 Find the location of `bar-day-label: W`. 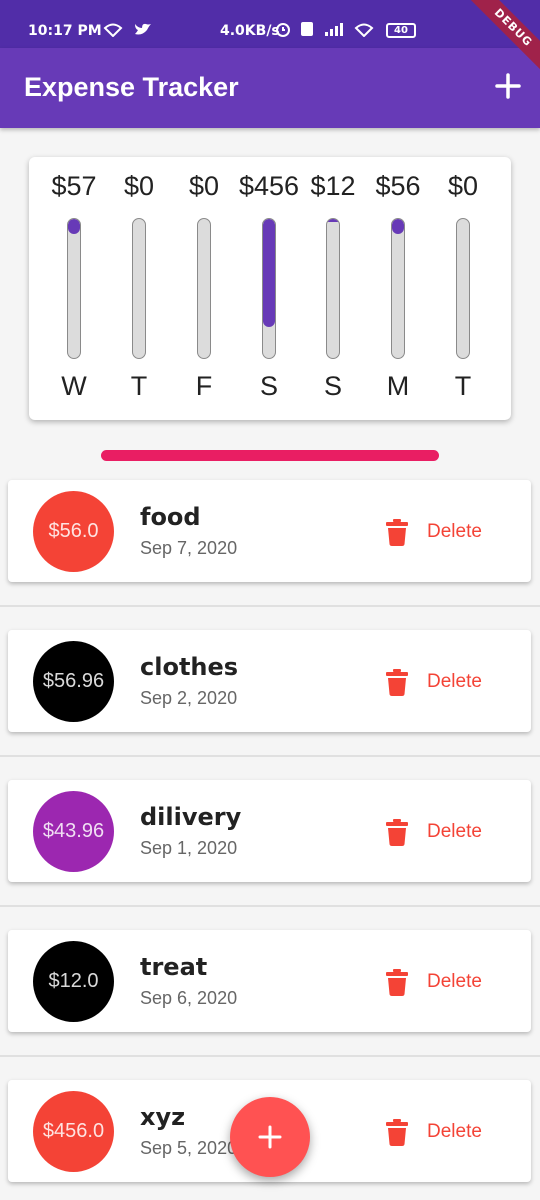

bar-day-label: W is located at coordinates (74, 386).